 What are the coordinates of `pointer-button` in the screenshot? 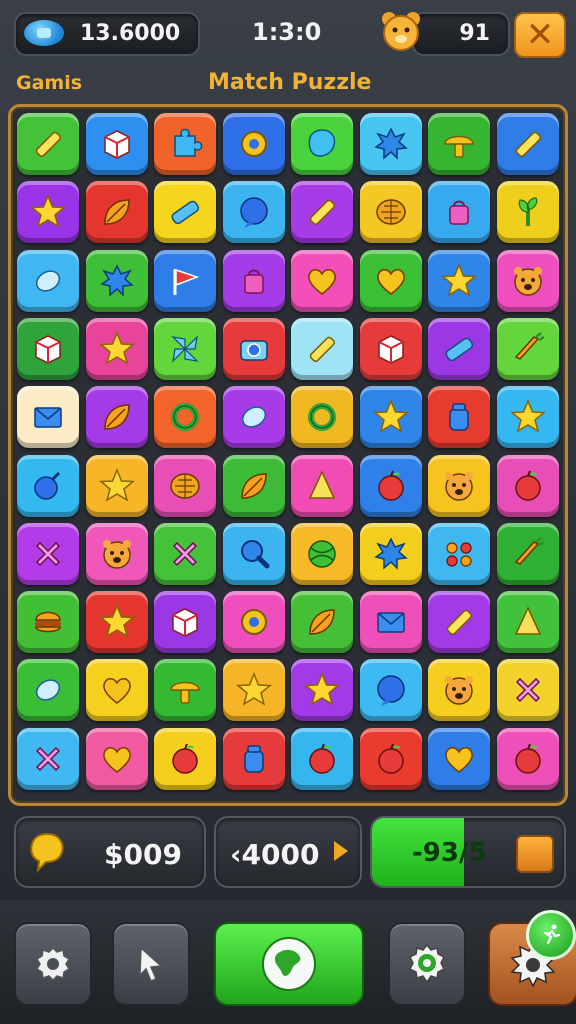 It's located at (151, 964).